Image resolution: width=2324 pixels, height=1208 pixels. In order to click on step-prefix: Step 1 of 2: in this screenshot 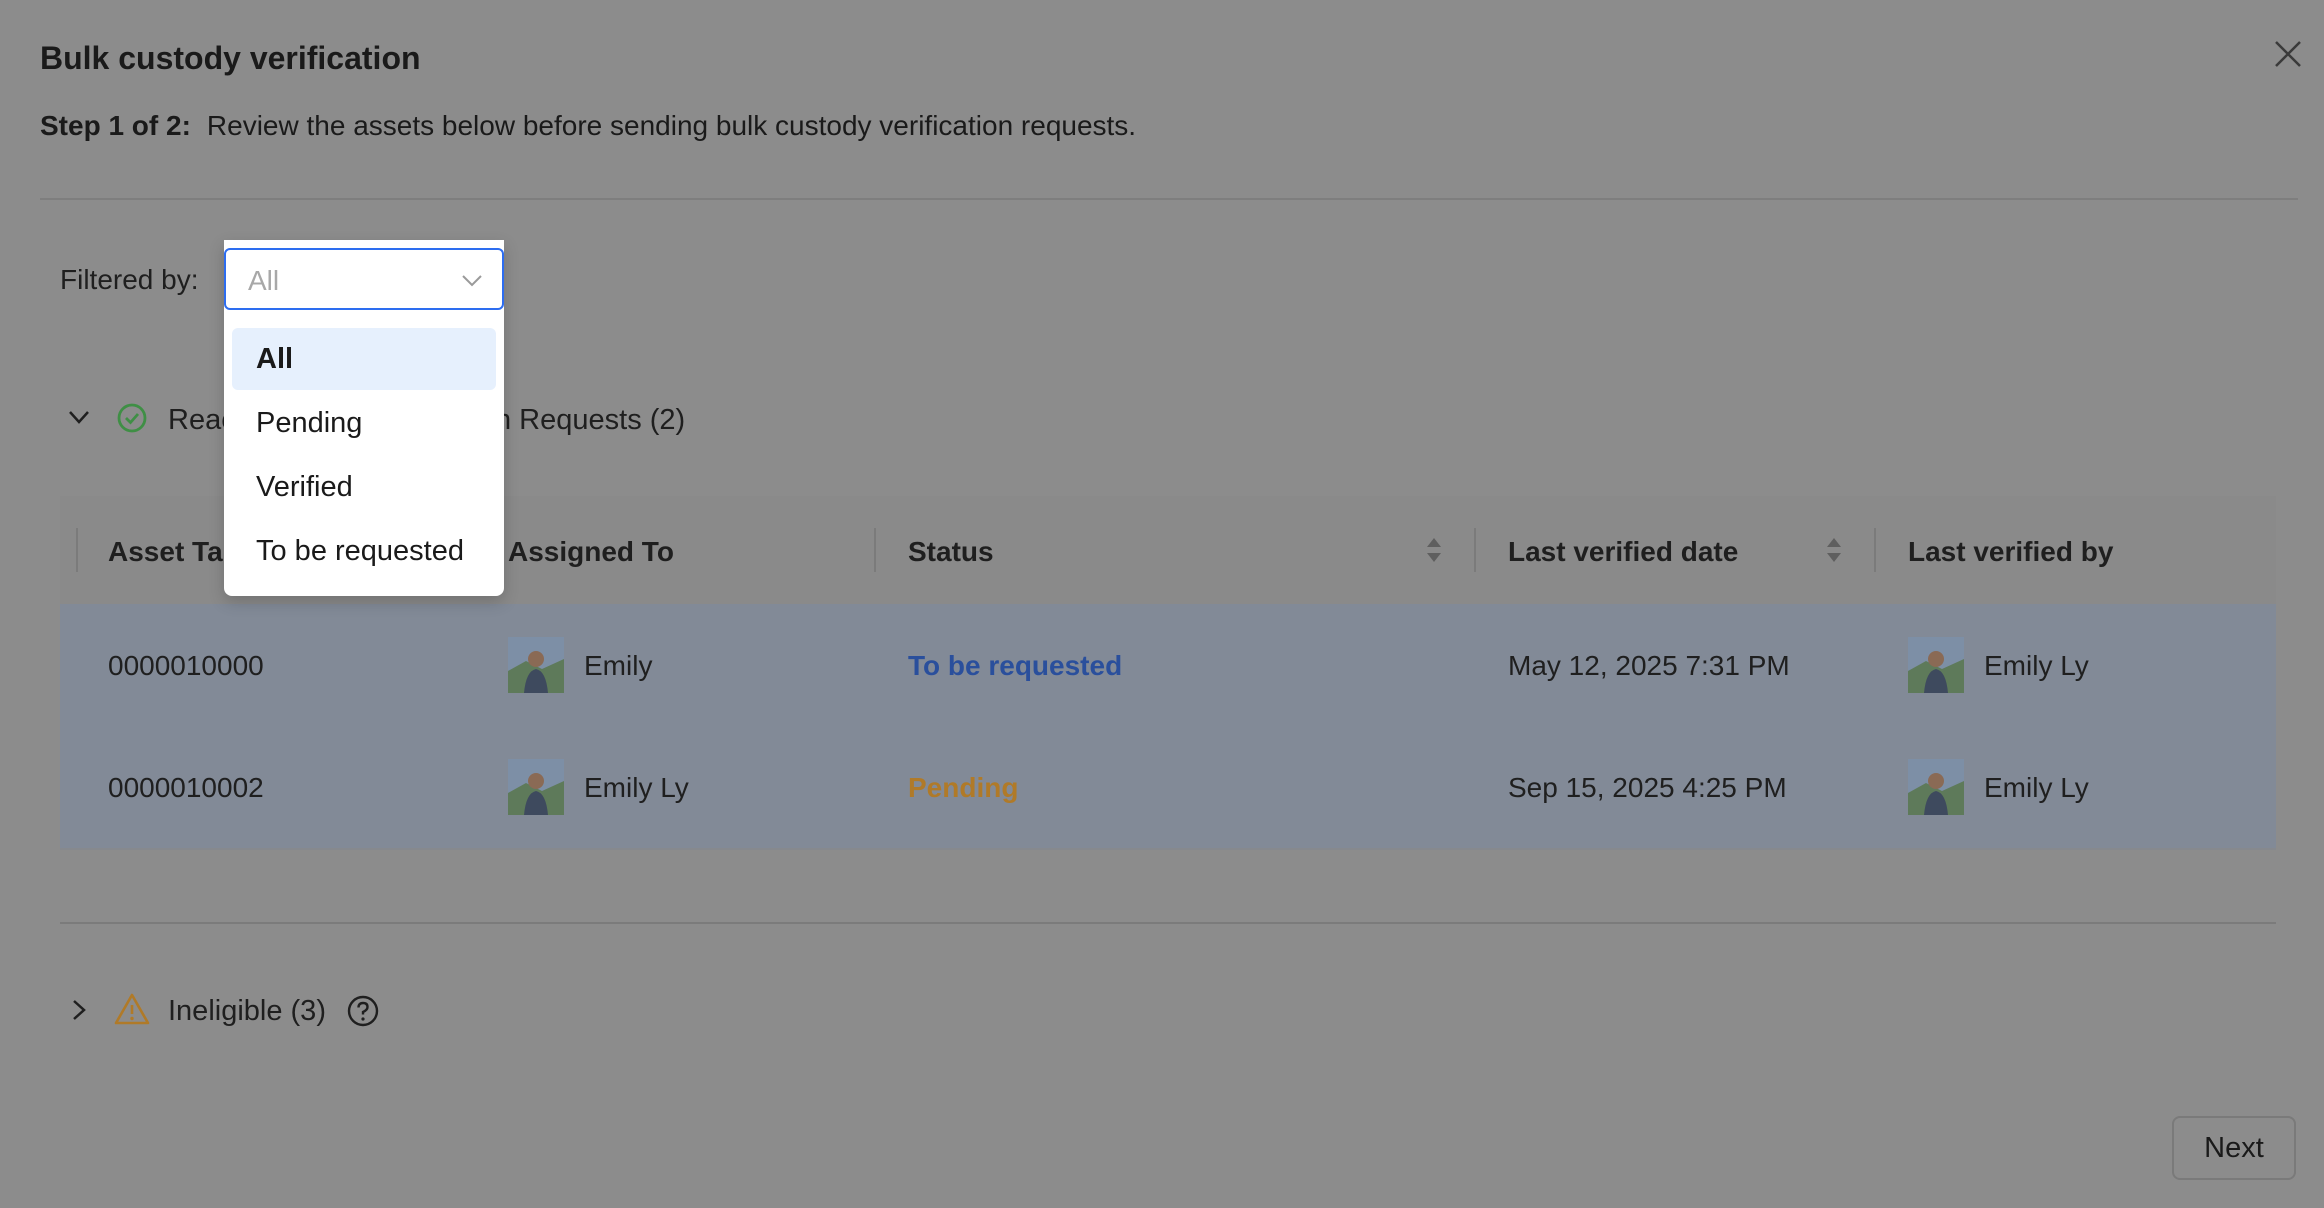, I will do `click(115, 125)`.